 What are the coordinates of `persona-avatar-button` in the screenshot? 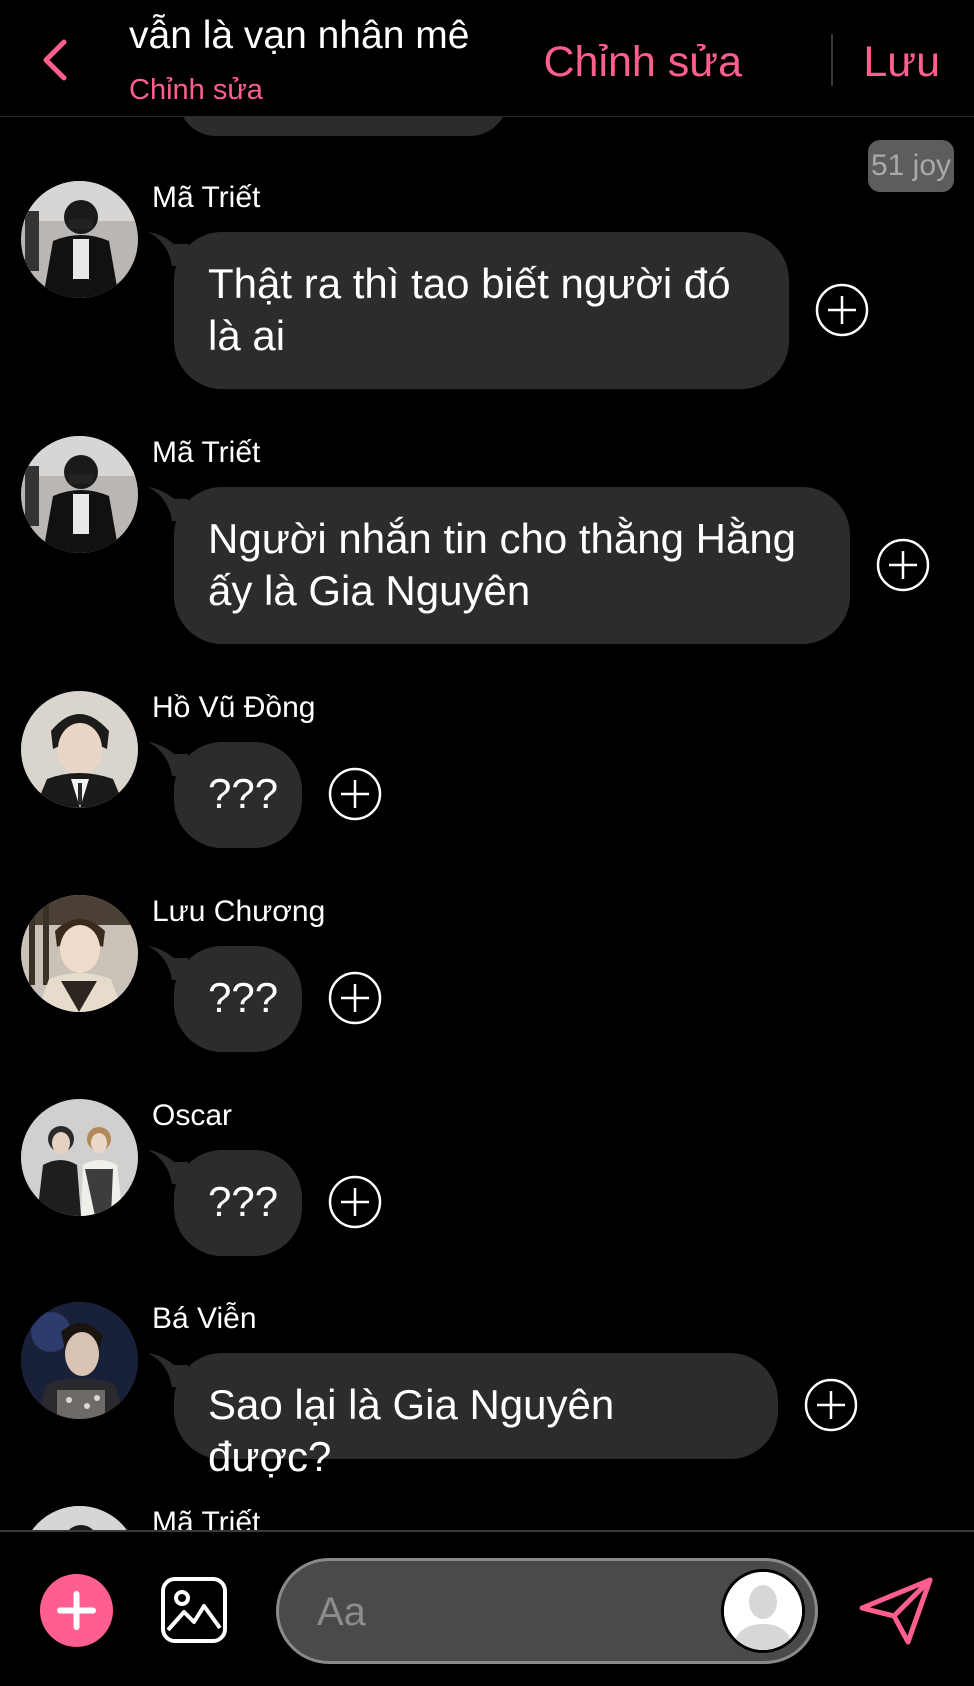 It's located at (763, 1611).